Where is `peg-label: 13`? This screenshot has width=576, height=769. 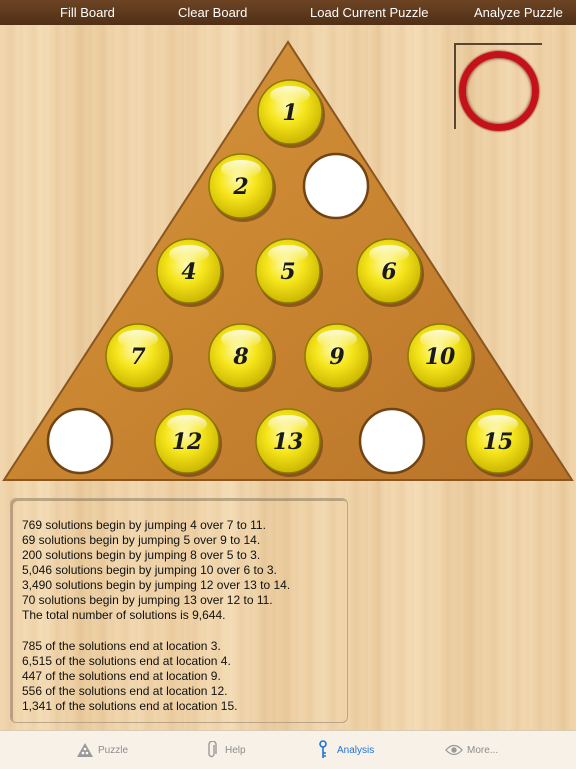 peg-label: 13 is located at coordinates (288, 442).